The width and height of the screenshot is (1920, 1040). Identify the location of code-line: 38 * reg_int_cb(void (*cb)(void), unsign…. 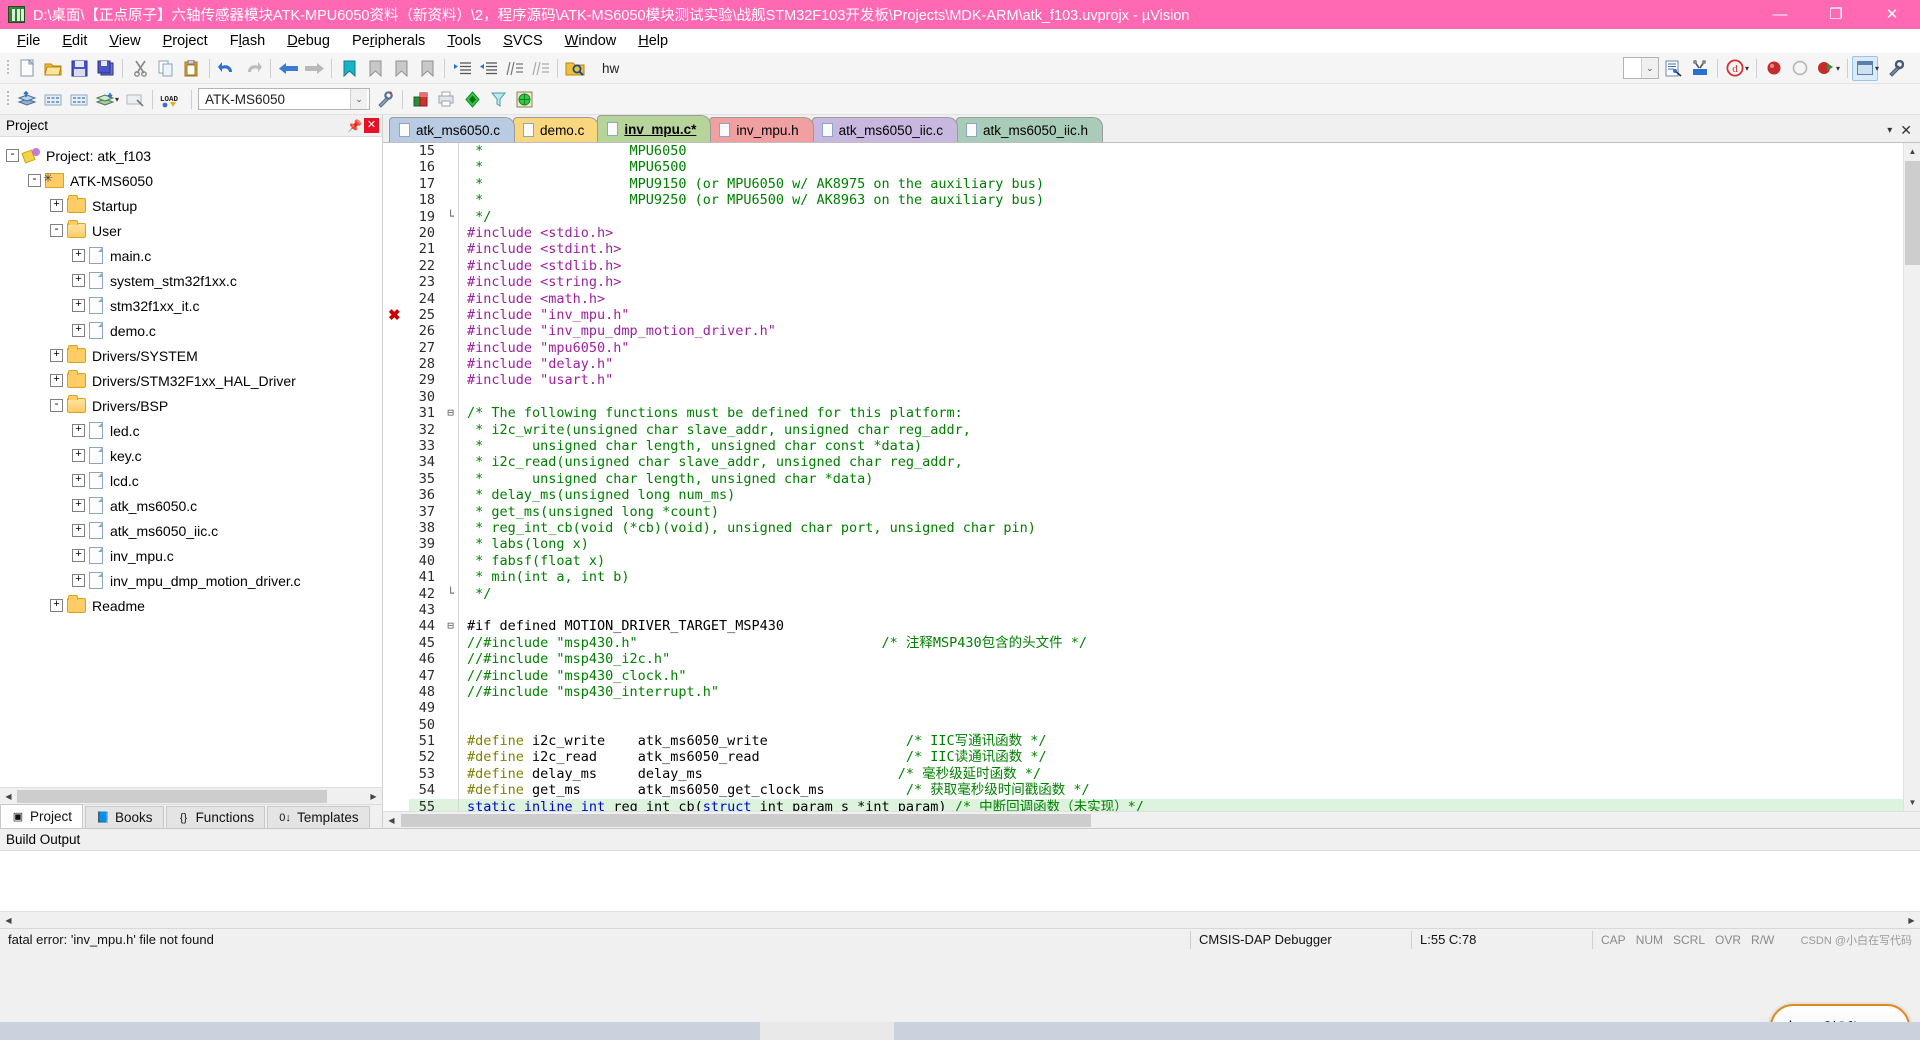
(1156, 528).